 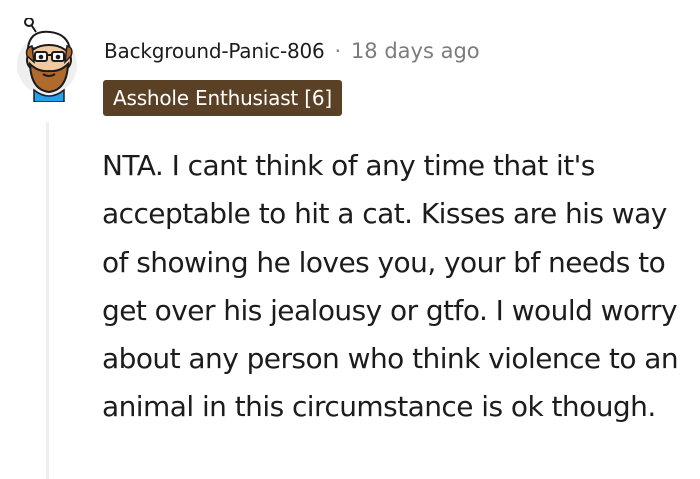 I want to click on snoo-avatar-icon, so click(x=47, y=60).